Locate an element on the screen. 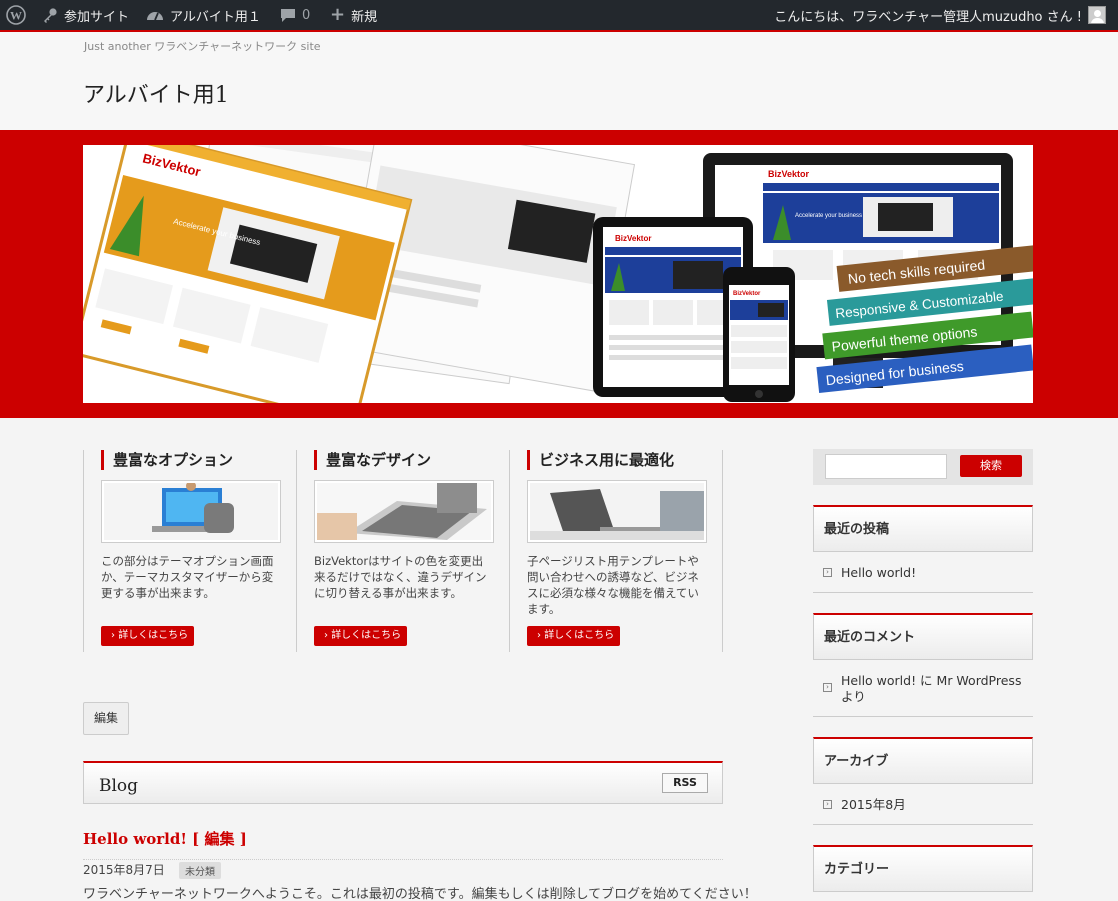 Image resolution: width=1118 pixels, height=901 pixels. dashboard-icon is located at coordinates (155, 16).